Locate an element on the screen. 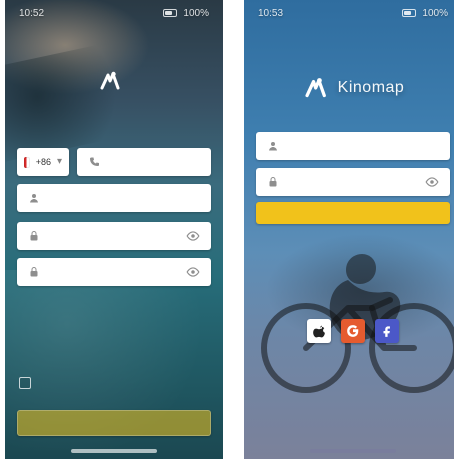 The width and height of the screenshot is (454, 459). status-bar: 10:52 100% is located at coordinates (114, 13).